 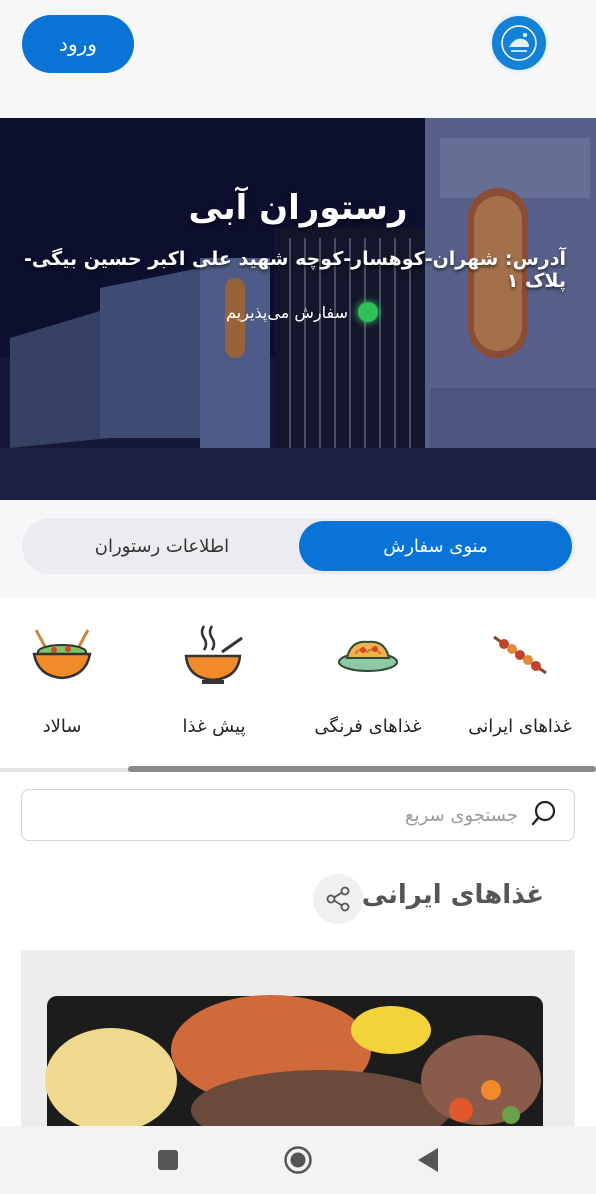 I want to click on restaurant-name: رستوران آبی, so click(x=298, y=208).